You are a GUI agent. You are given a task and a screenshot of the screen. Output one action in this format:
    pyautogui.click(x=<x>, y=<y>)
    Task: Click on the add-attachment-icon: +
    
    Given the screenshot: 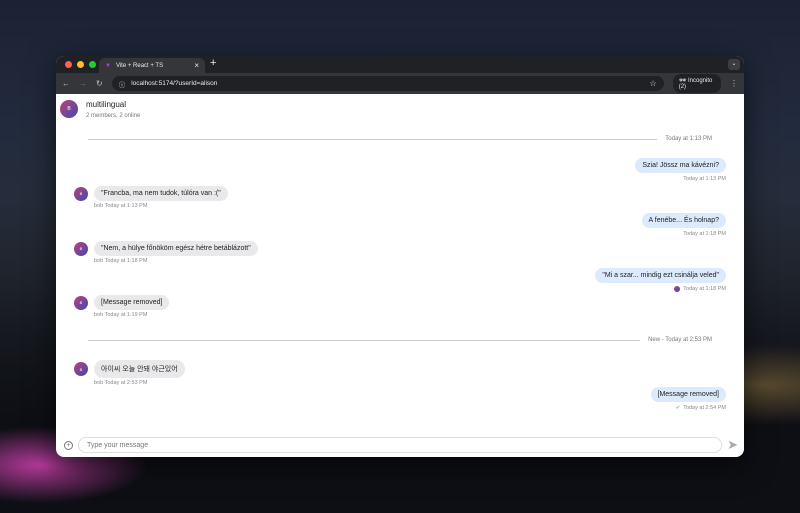 What is the action you would take?
    pyautogui.click(x=68, y=445)
    